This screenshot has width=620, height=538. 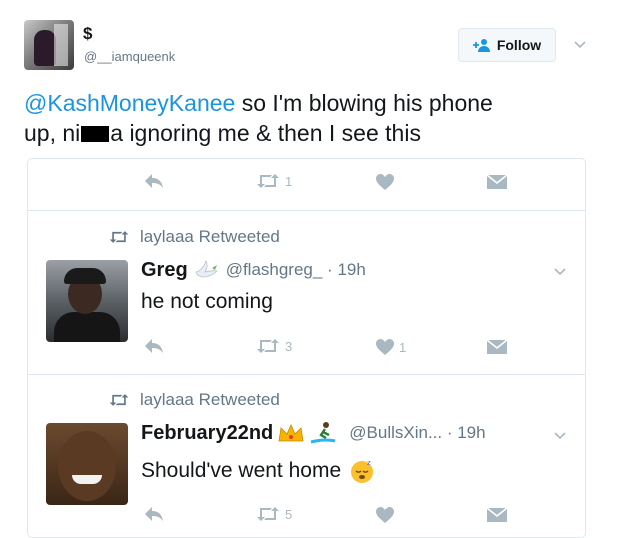 What do you see at coordinates (289, 181) in the screenshot?
I see `retweet-count: 1` at bounding box center [289, 181].